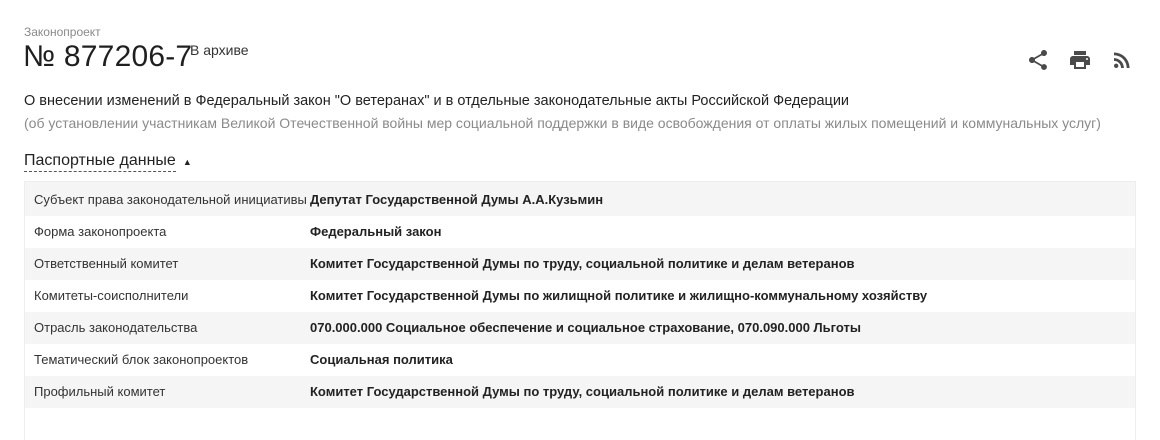 The width and height of the screenshot is (1160, 440). Describe the element at coordinates (1038, 60) in the screenshot. I see `share-icon` at that location.